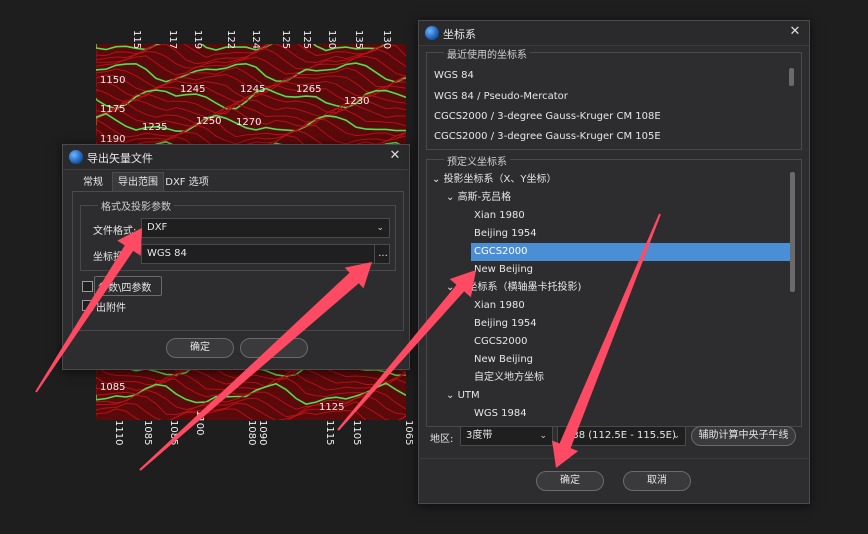 This screenshot has height=534, width=868. What do you see at coordinates (187, 182) in the screenshot?
I see `tab-dxf-options: DXF 选项` at bounding box center [187, 182].